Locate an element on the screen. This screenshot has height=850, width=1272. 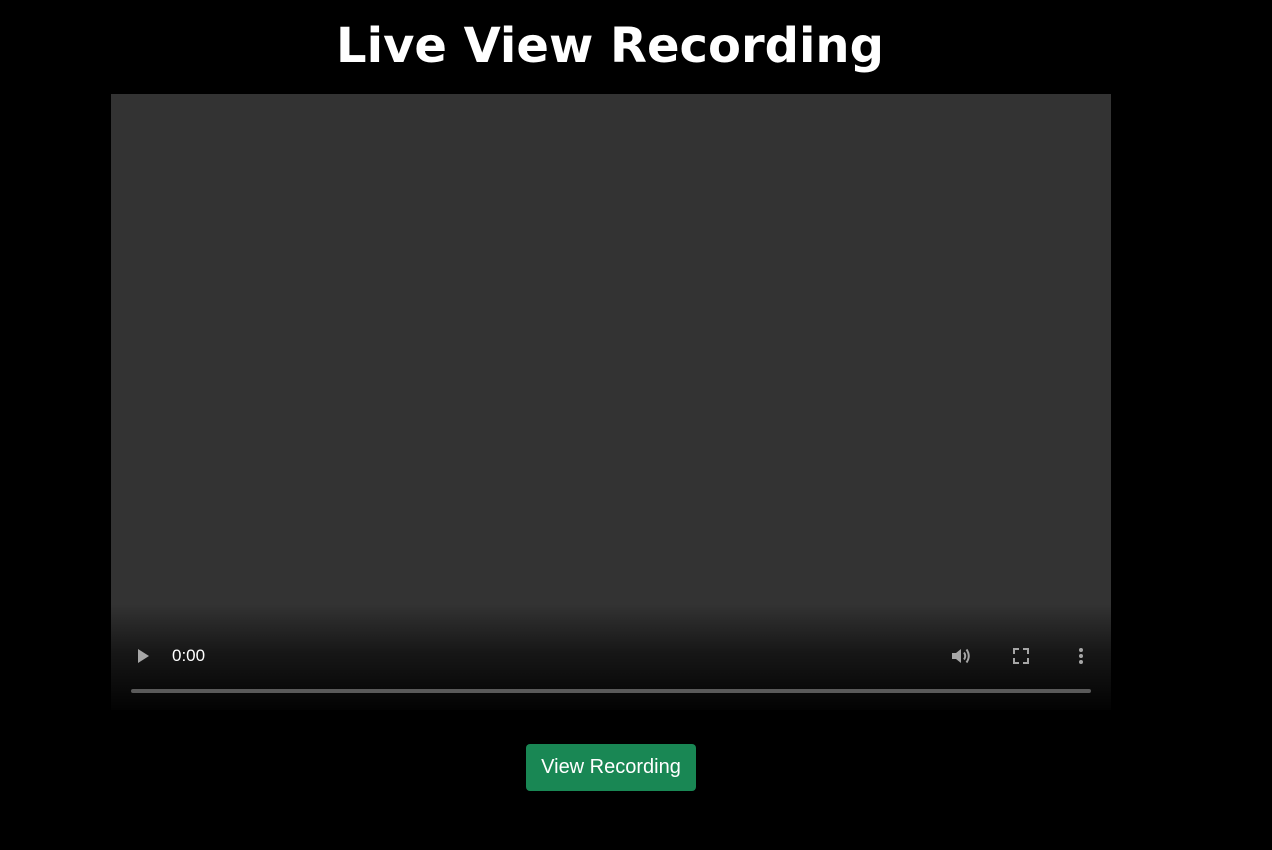
current-time: 0:00 is located at coordinates (189, 655).